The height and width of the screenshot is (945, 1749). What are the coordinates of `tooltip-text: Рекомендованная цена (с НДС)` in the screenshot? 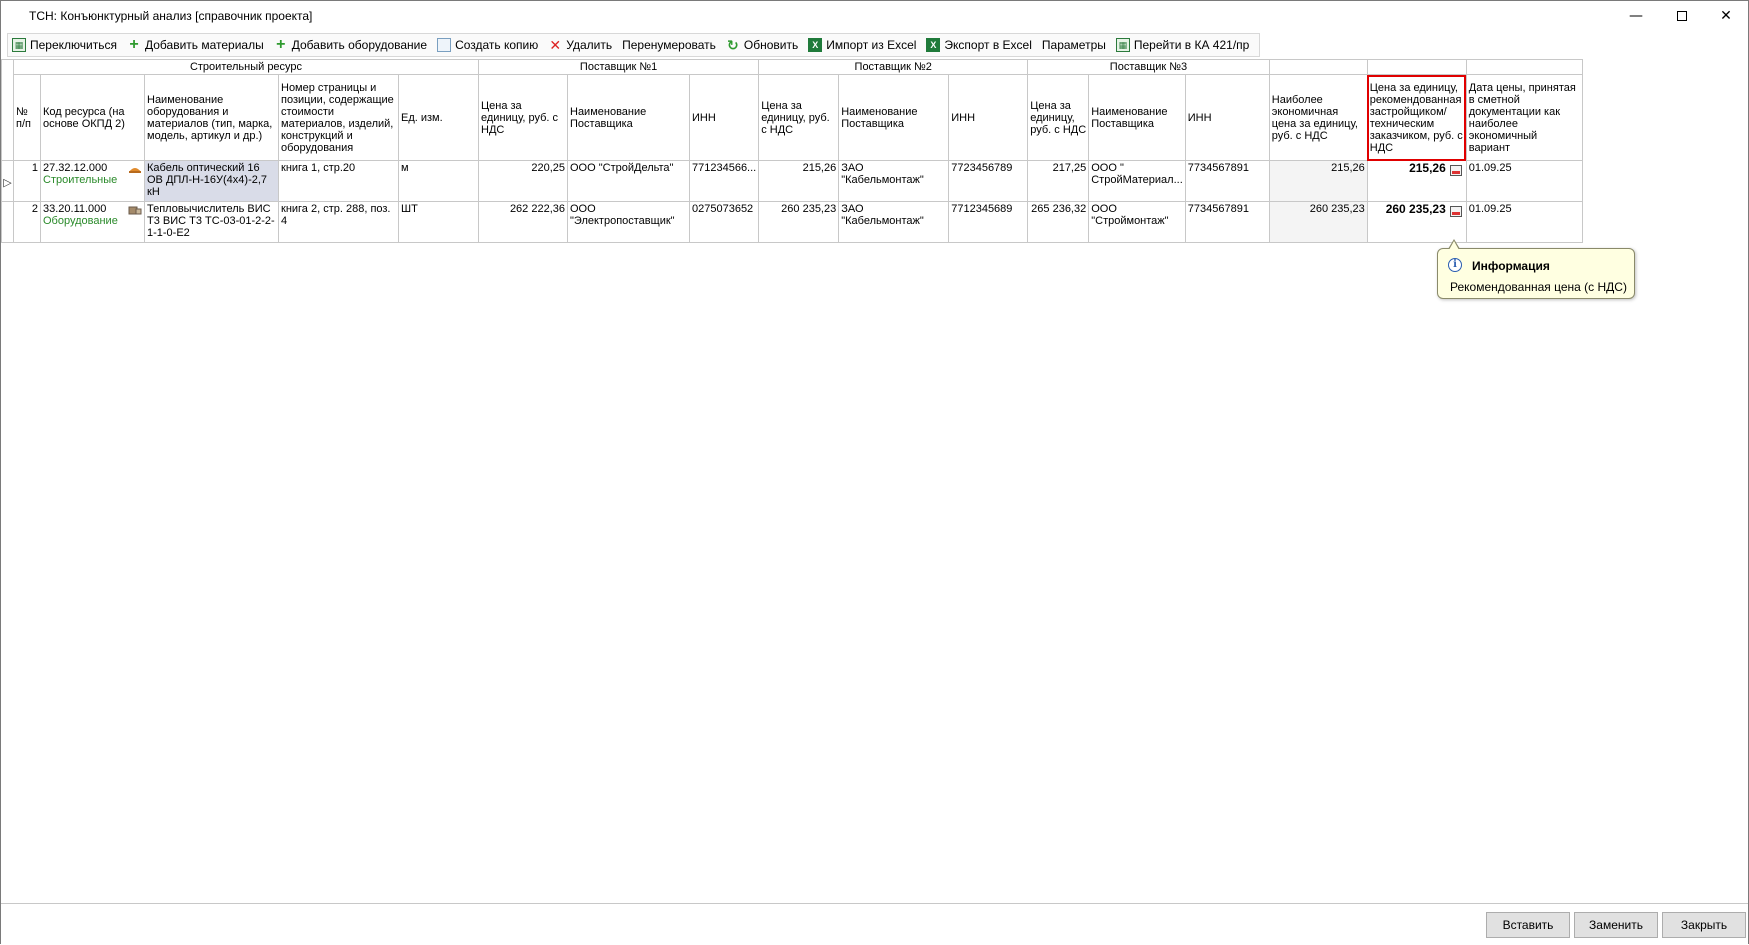 It's located at (1538, 287).